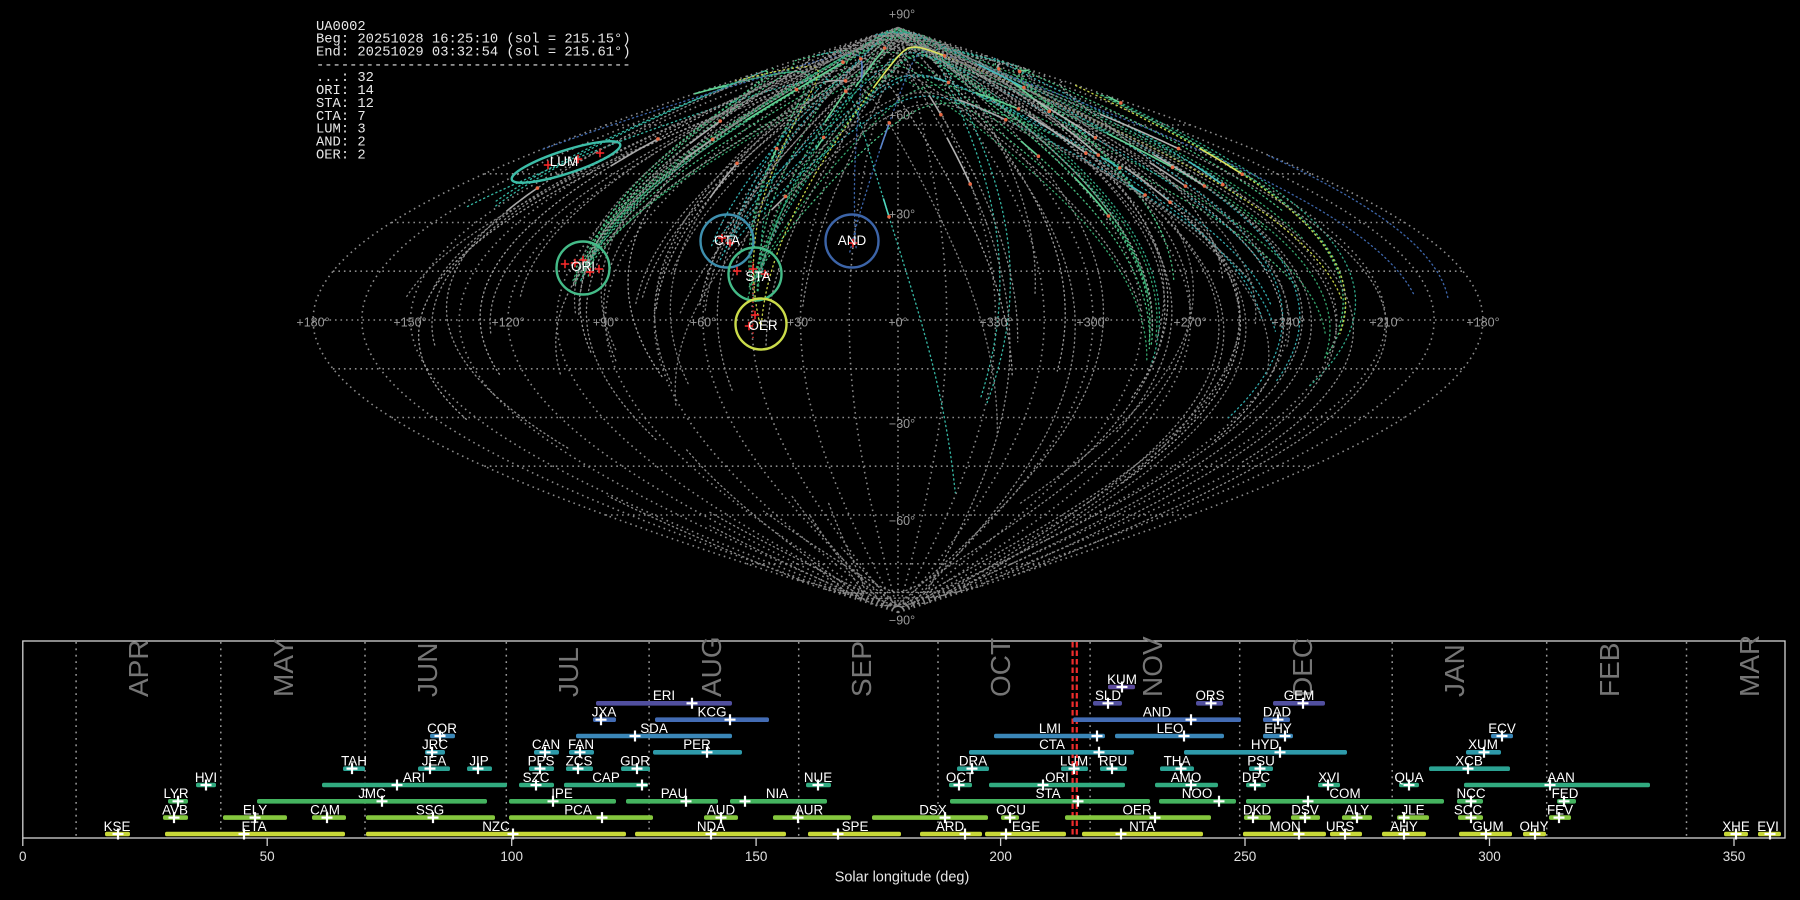  I want to click on svg-text: ARD, so click(950, 826).